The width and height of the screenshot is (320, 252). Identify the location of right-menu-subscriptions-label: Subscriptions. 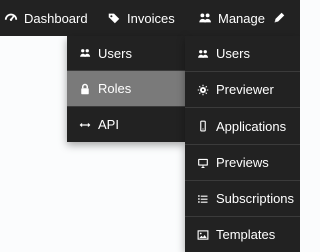
(255, 198).